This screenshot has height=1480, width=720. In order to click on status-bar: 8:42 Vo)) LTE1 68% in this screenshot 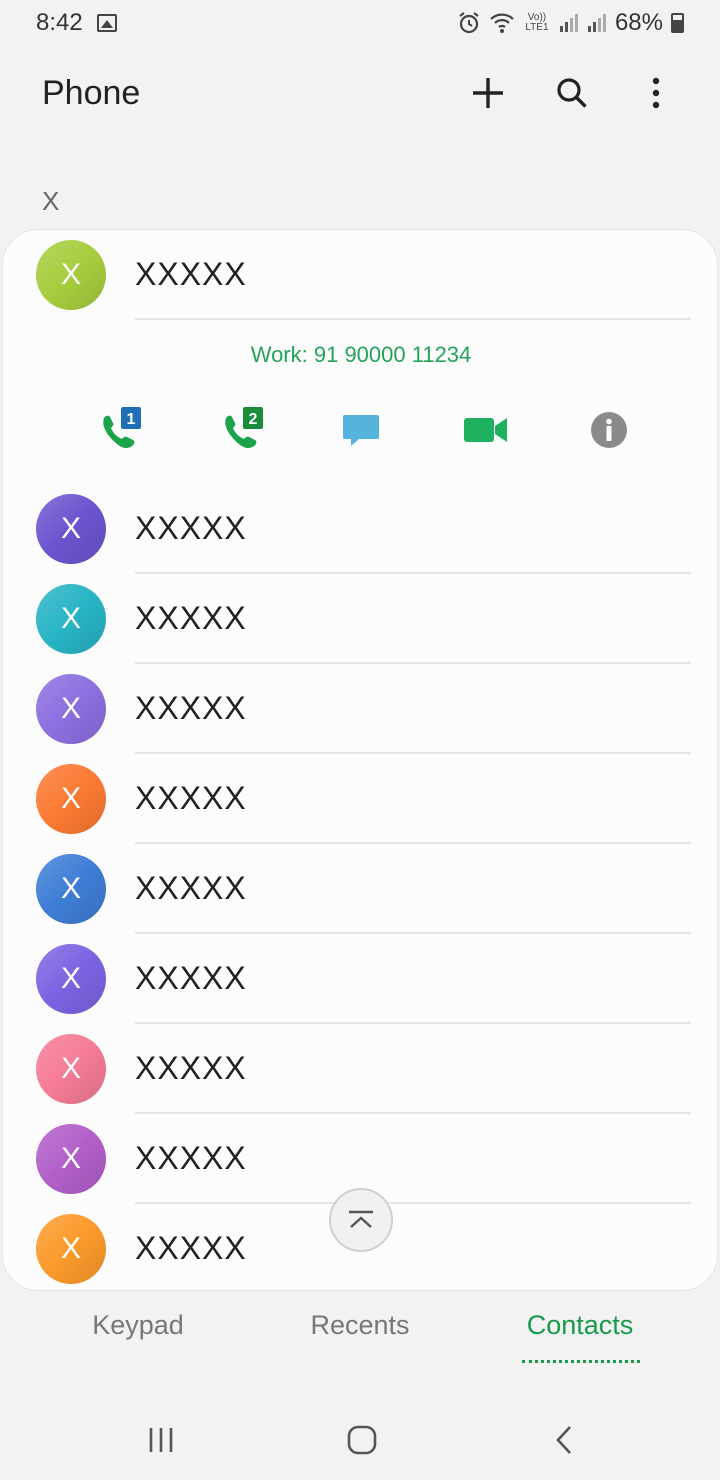, I will do `click(360, 23)`.